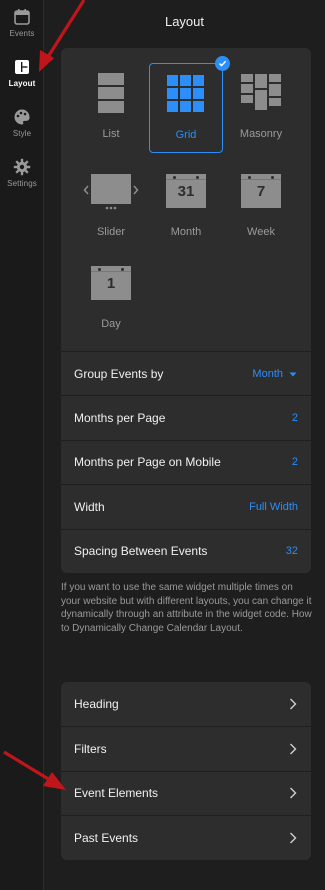 The image size is (325, 890). I want to click on setting-group-events-by: Group Events by Month, so click(186, 373).